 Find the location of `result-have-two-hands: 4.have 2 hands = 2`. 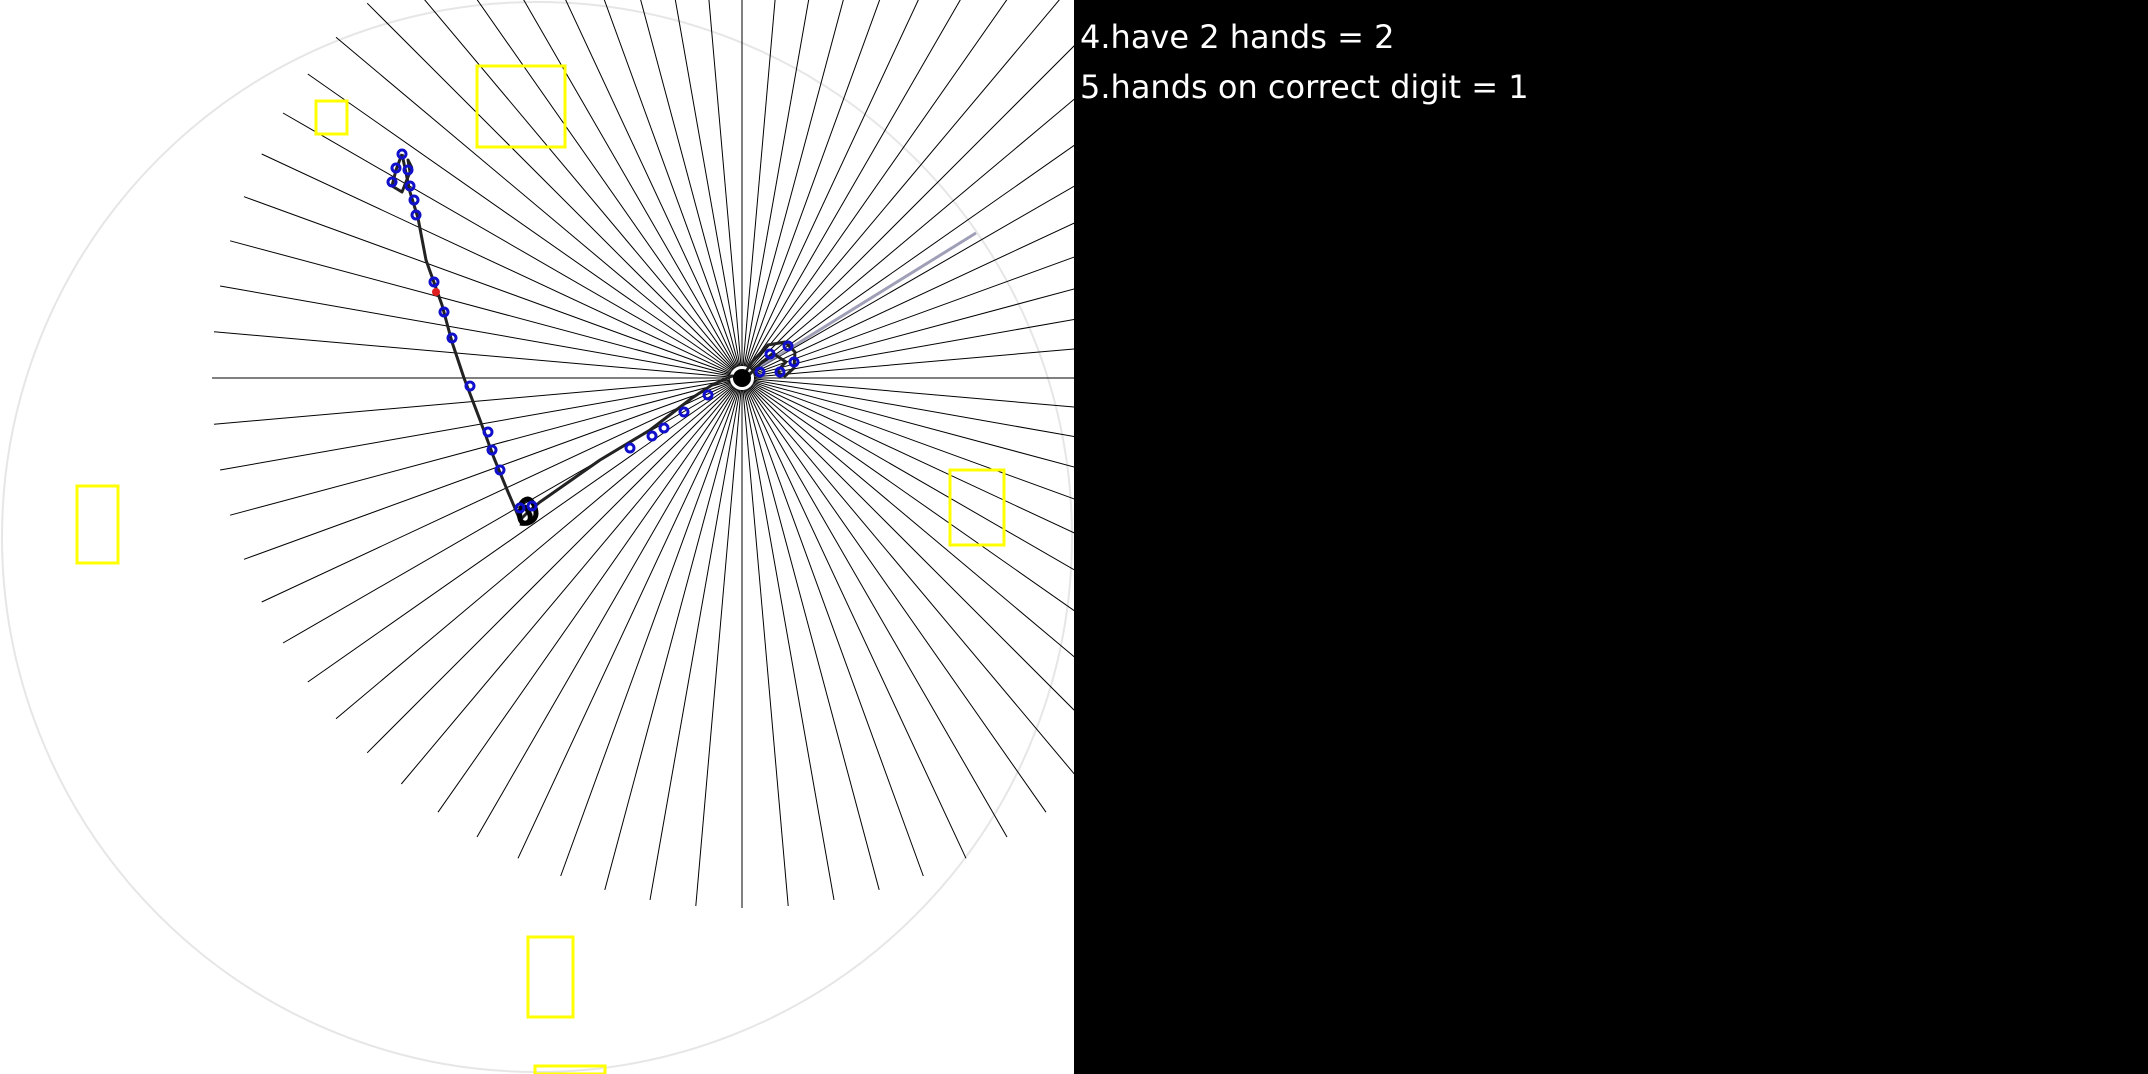

result-have-two-hands: 4.have 2 hands = 2 is located at coordinates (1237, 37).